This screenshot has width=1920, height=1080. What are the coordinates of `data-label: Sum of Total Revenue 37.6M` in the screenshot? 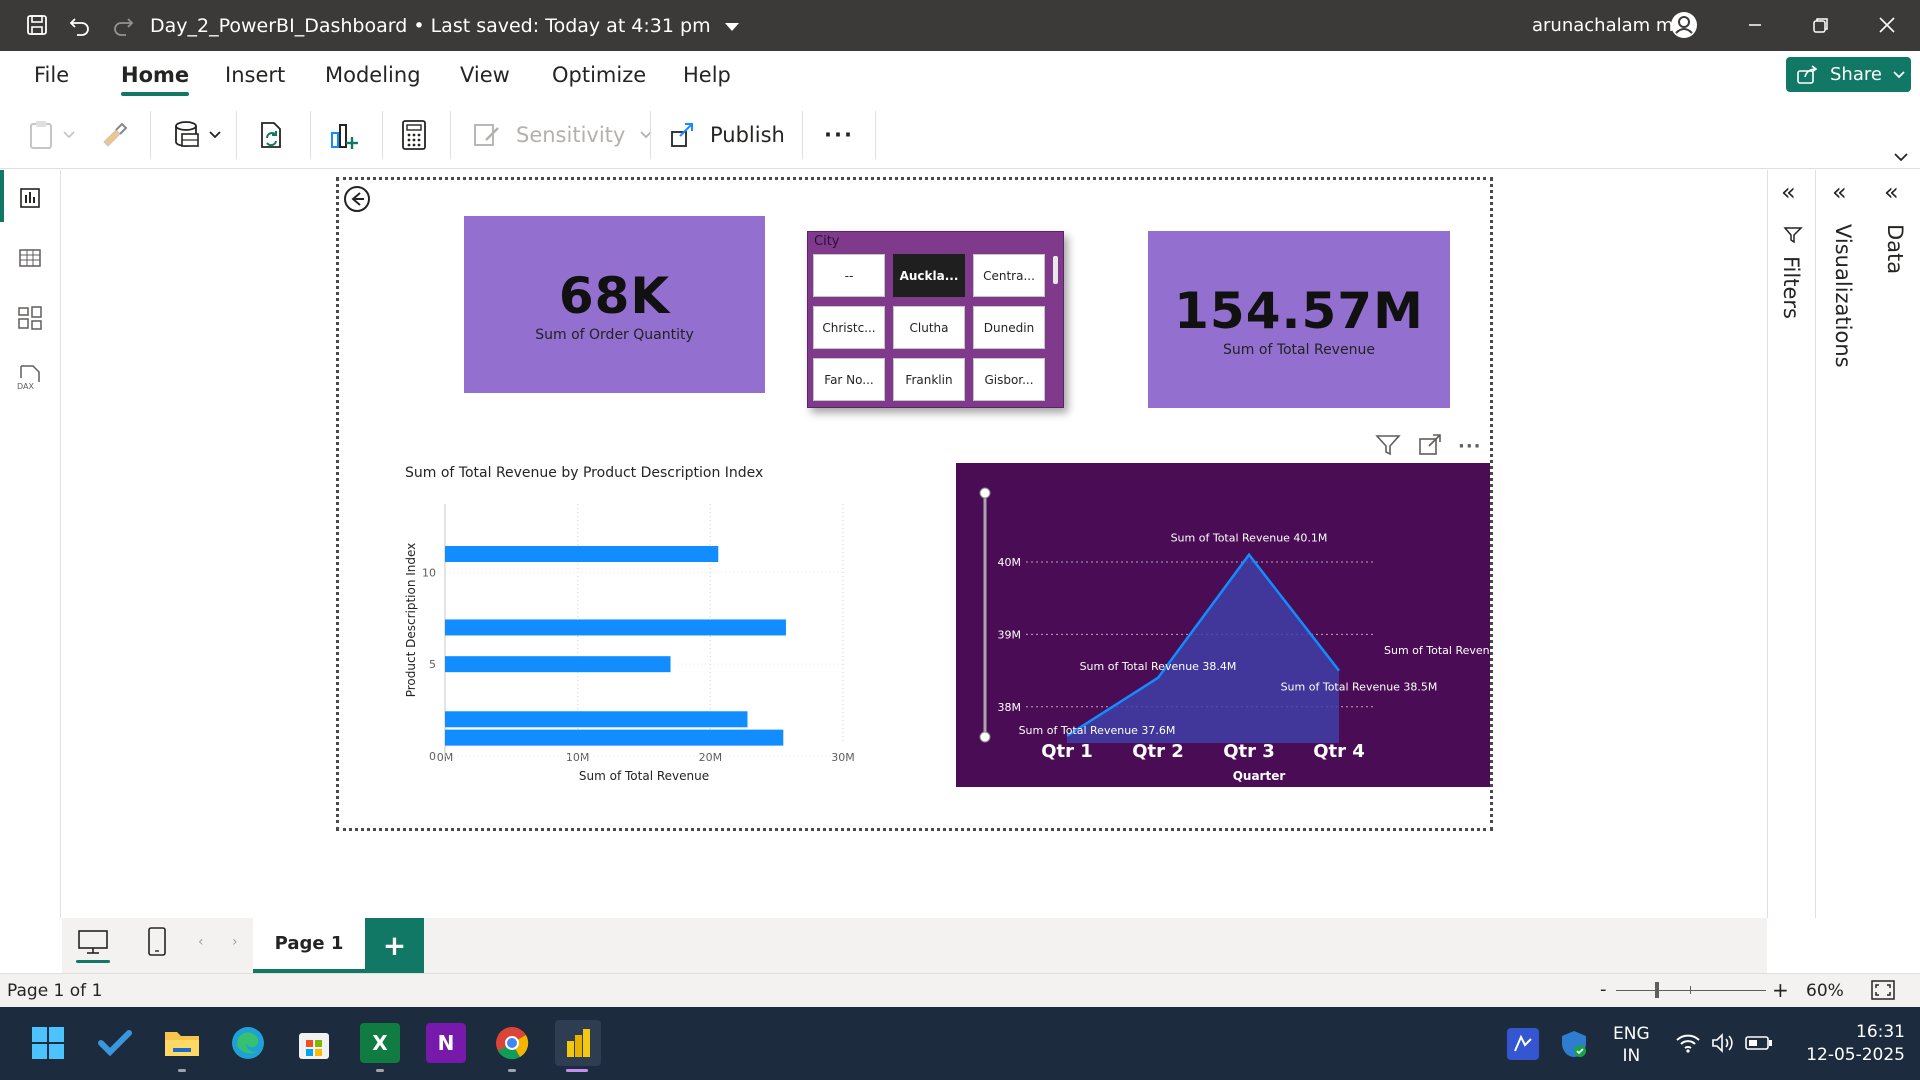 It's located at (1097, 730).